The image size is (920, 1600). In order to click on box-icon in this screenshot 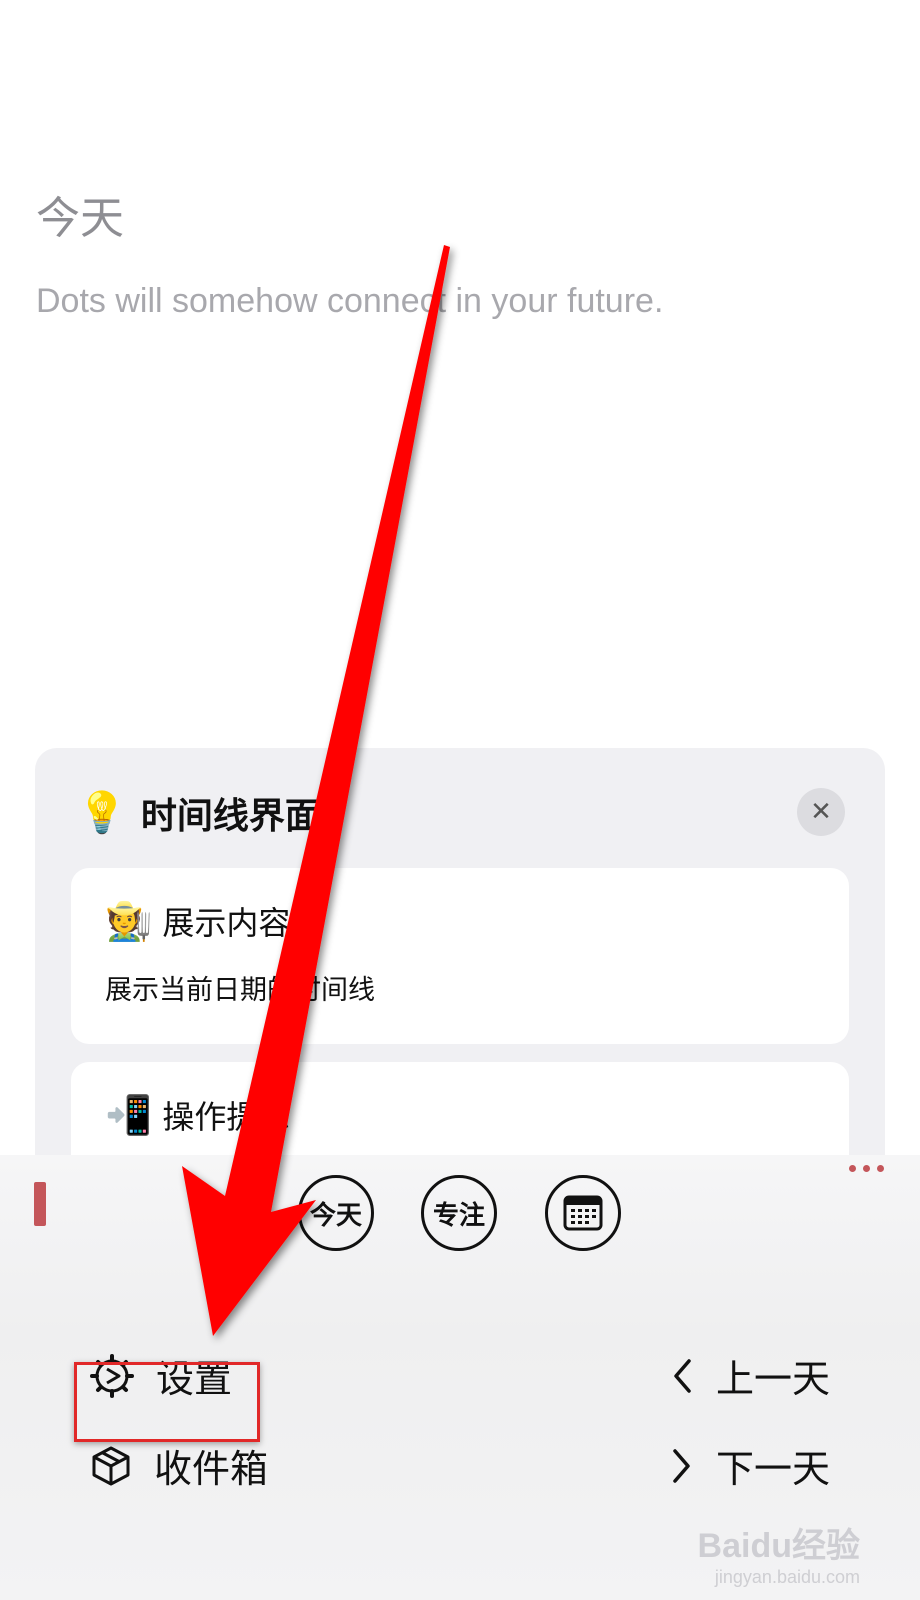, I will do `click(111, 1465)`.